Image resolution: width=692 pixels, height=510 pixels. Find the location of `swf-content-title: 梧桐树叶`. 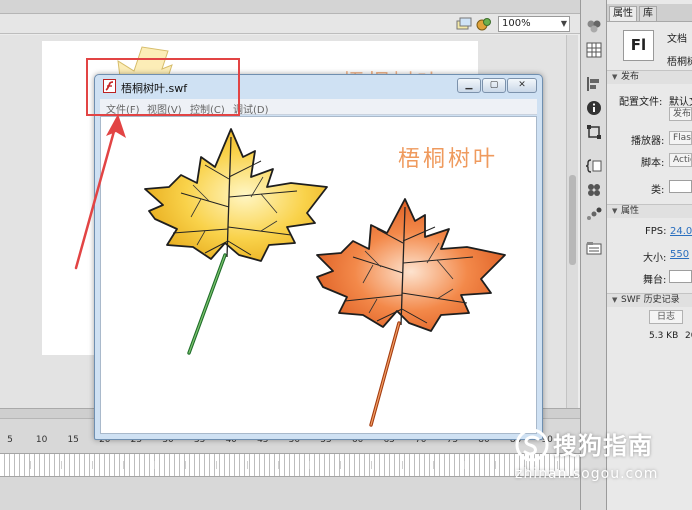

swf-content-title: 梧桐树叶 is located at coordinates (448, 159).